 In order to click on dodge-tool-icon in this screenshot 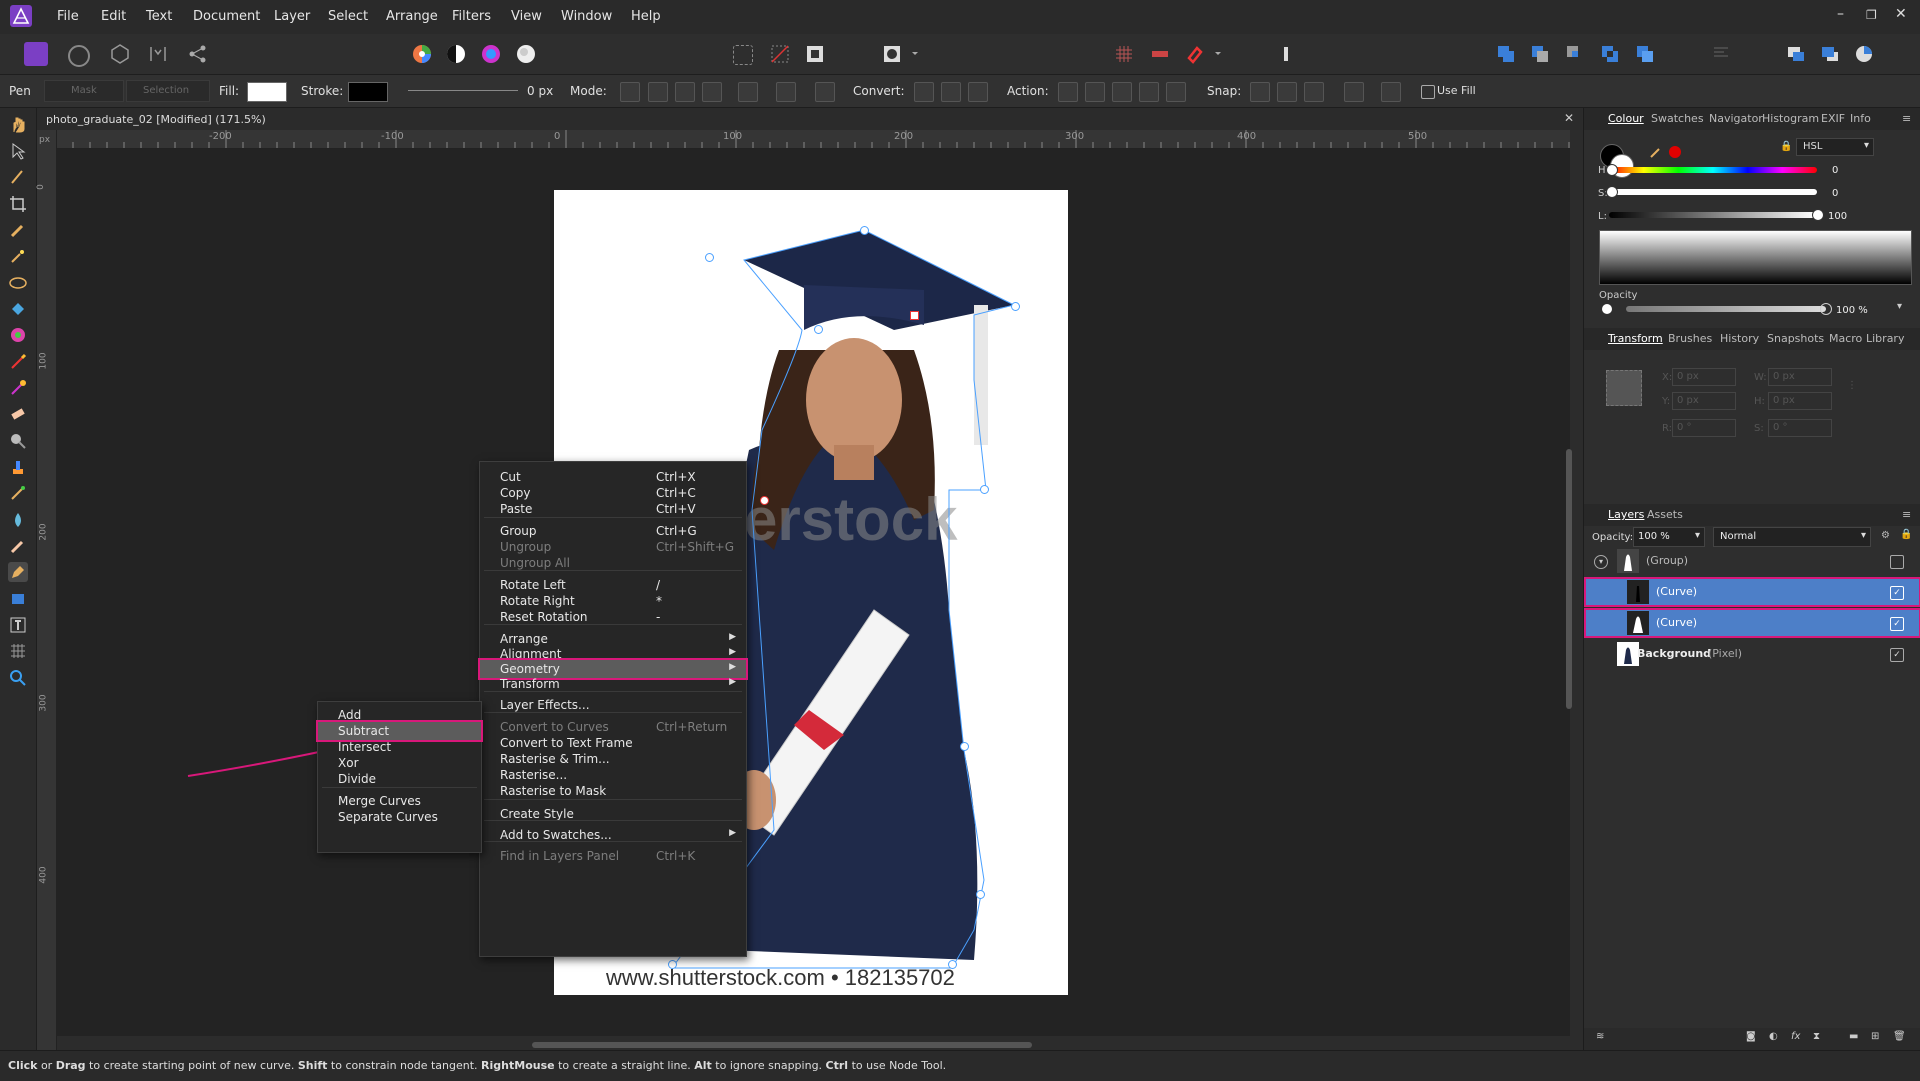, I will do `click(18, 441)`.